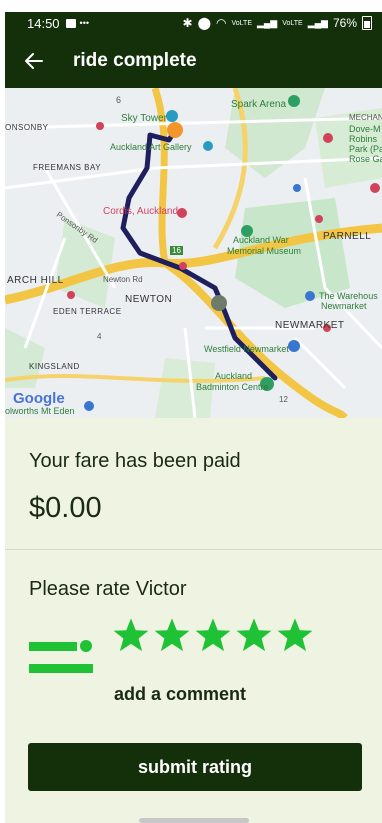 The image size is (382, 823). I want to click on signal-icon-1: ▂▄▆, so click(267, 22).